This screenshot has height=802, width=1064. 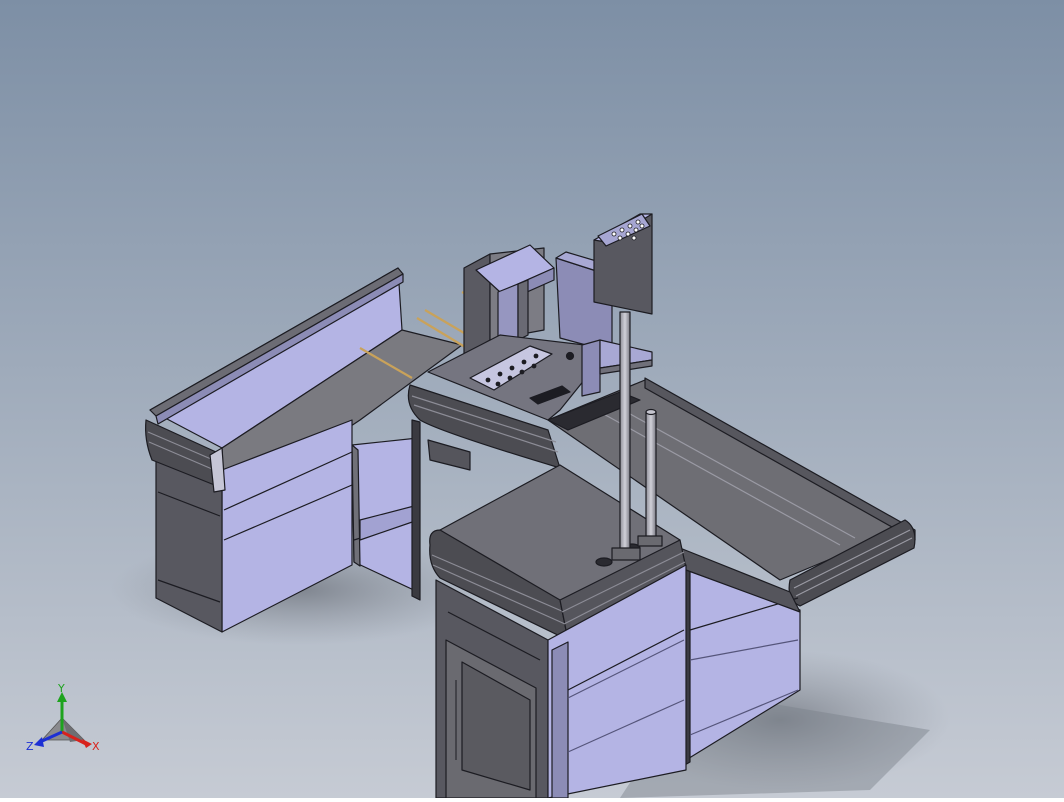 I want to click on light-pole, so click(x=651, y=477).